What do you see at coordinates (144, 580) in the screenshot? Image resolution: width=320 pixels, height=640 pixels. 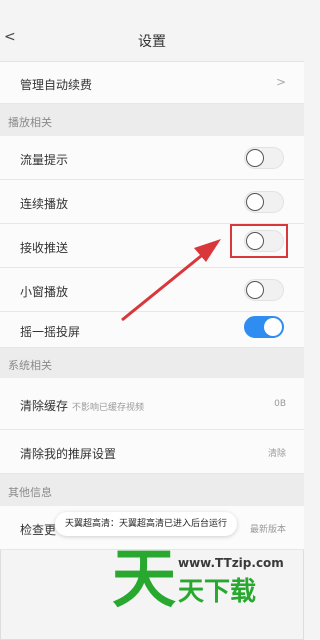 I see `watermark-big-char: 天` at bounding box center [144, 580].